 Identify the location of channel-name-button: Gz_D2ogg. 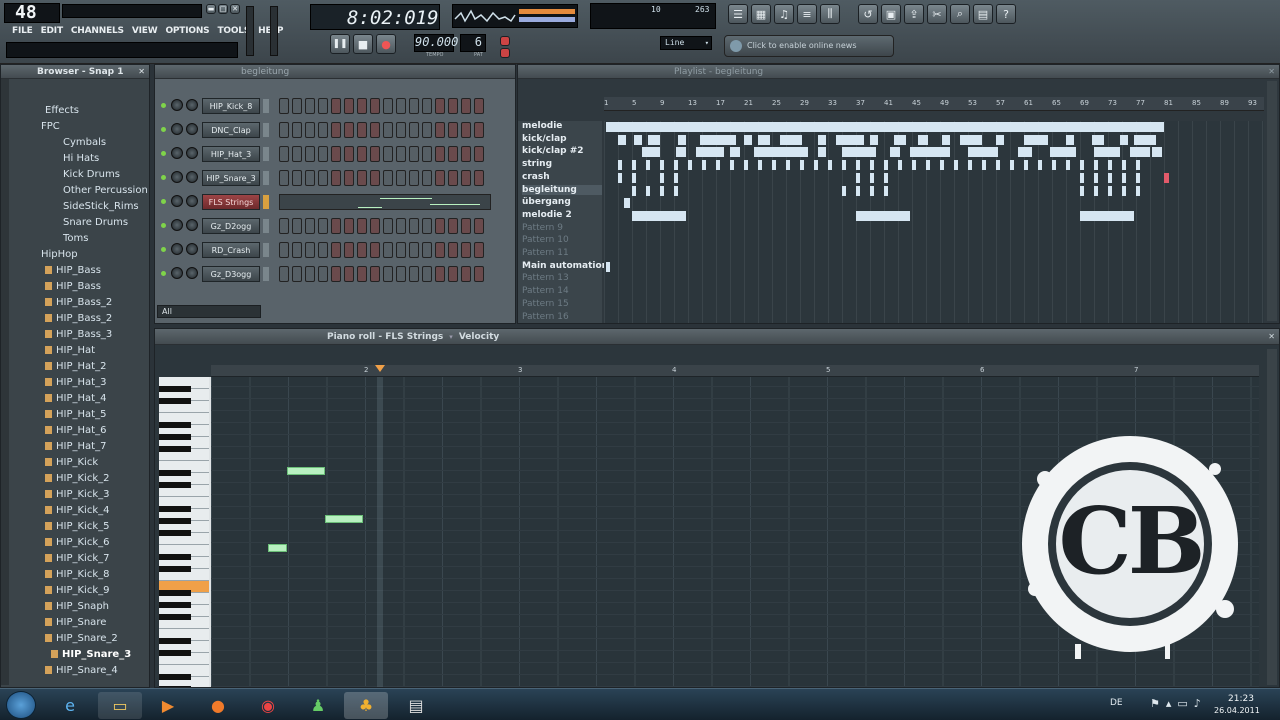
(231, 226).